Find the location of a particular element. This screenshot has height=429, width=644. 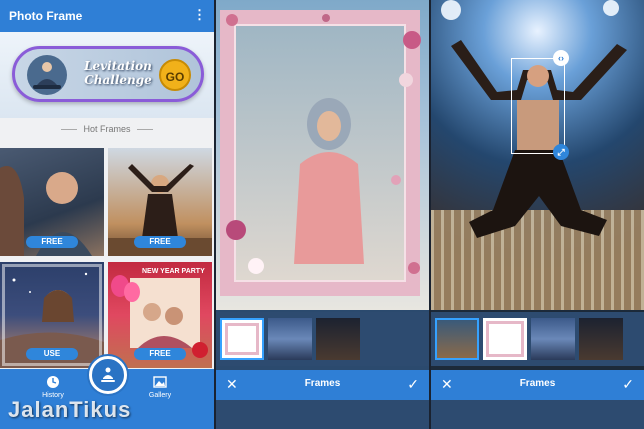

hot-frames-heading: Hot Frames is located at coordinates (107, 129).